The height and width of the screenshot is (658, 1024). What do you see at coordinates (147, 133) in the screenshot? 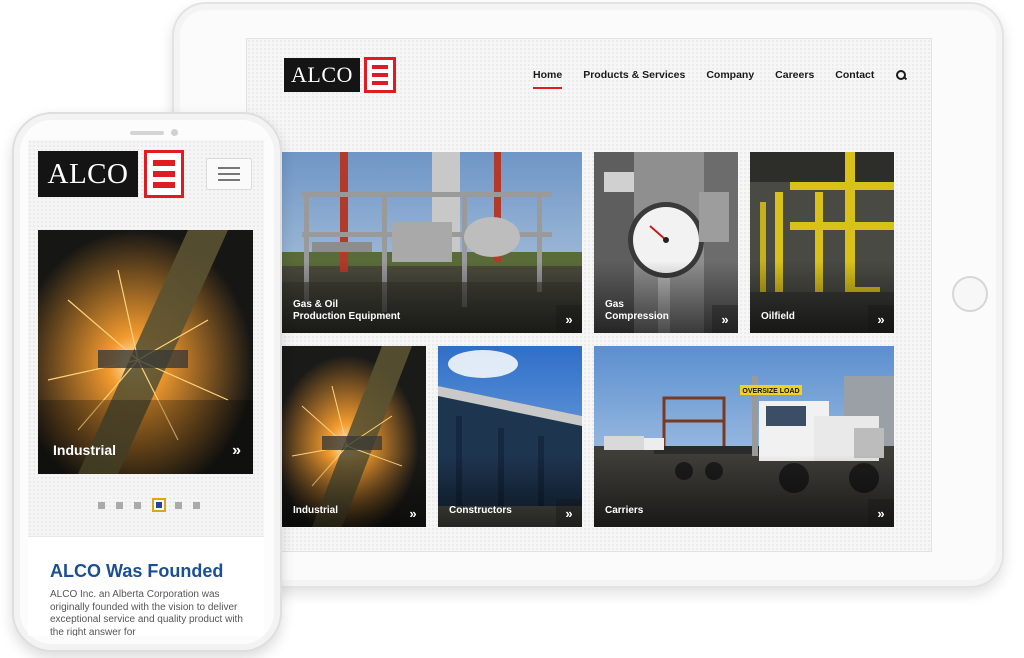
I see `phone-speaker` at bounding box center [147, 133].